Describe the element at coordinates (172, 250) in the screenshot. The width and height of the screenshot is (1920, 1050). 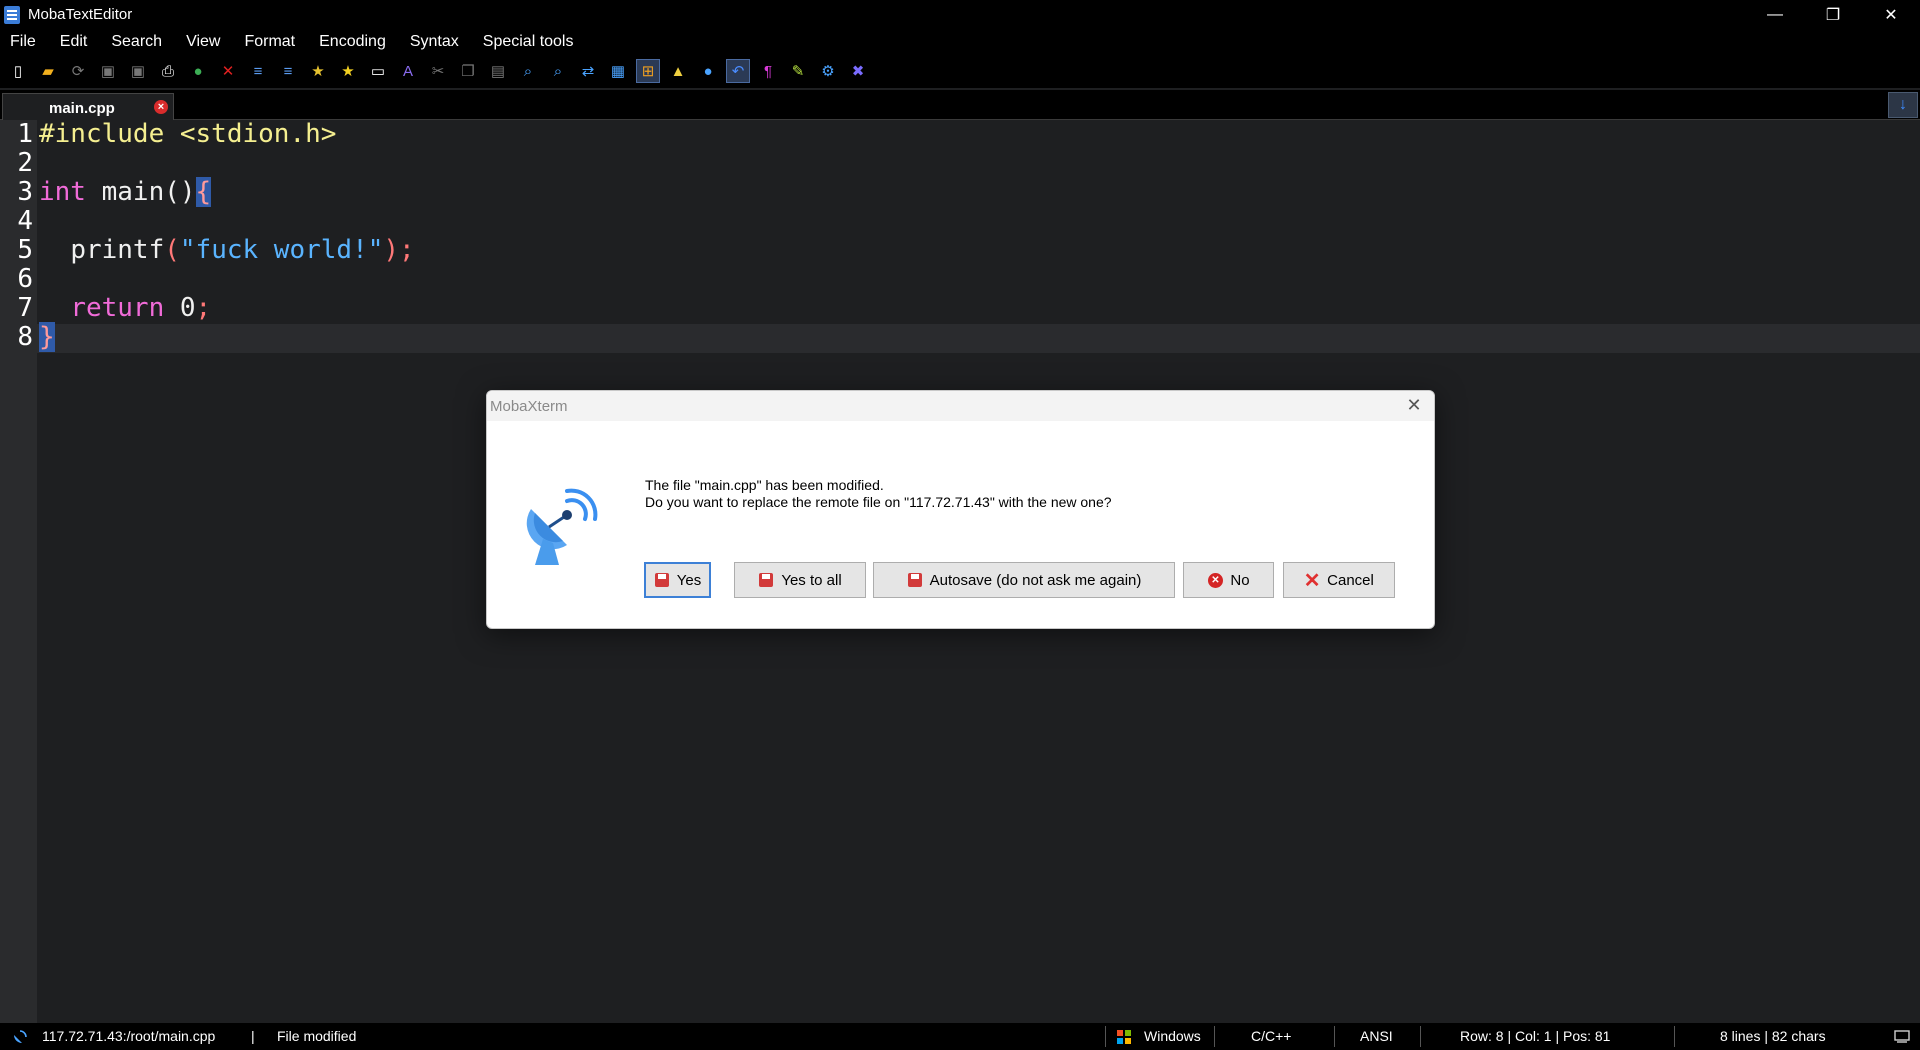
I see `open-paren: (` at that location.